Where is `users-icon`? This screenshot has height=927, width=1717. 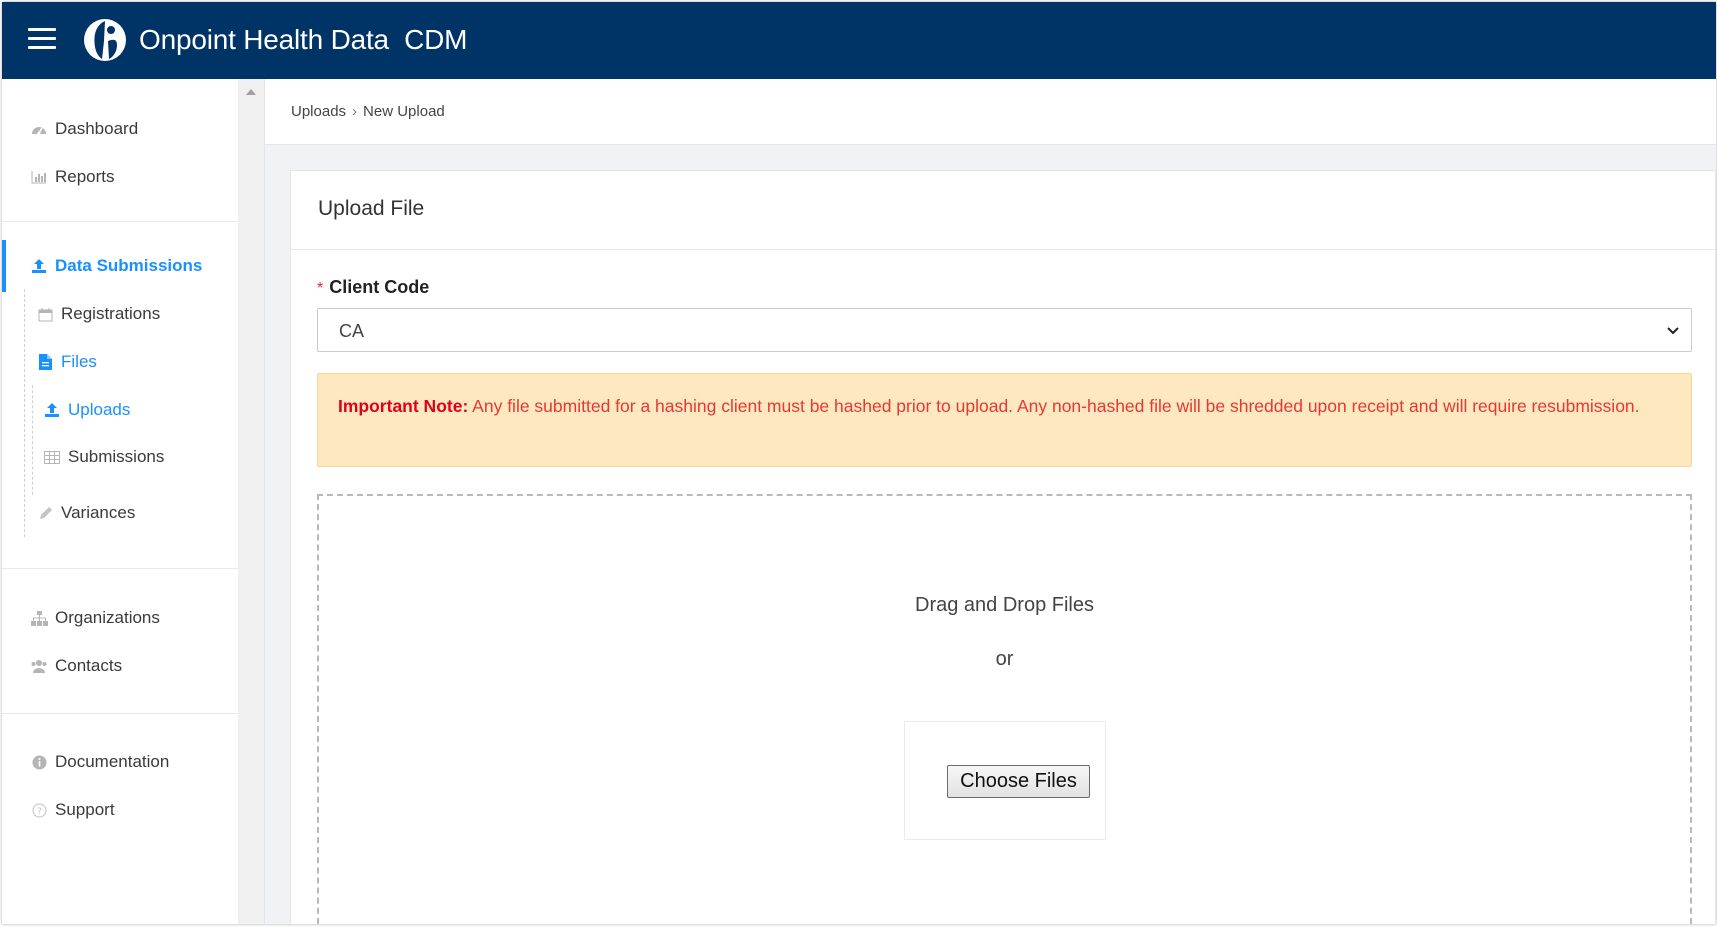 users-icon is located at coordinates (39, 666).